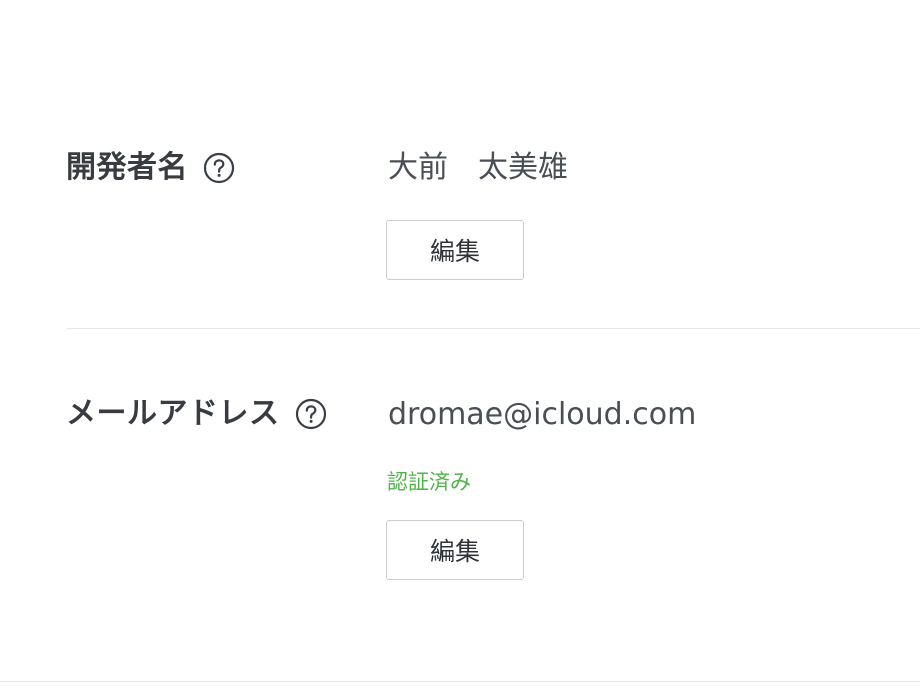 The width and height of the screenshot is (920, 700). Describe the element at coordinates (429, 482) in the screenshot. I see `verified-status-text: 認証済み` at that location.